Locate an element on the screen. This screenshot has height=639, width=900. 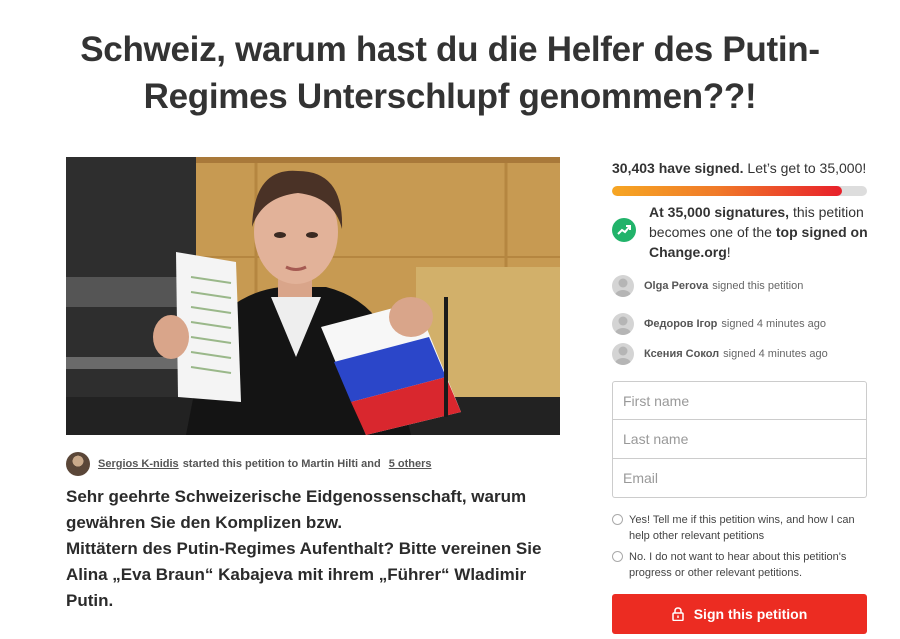
last-name-input is located at coordinates (739, 439).